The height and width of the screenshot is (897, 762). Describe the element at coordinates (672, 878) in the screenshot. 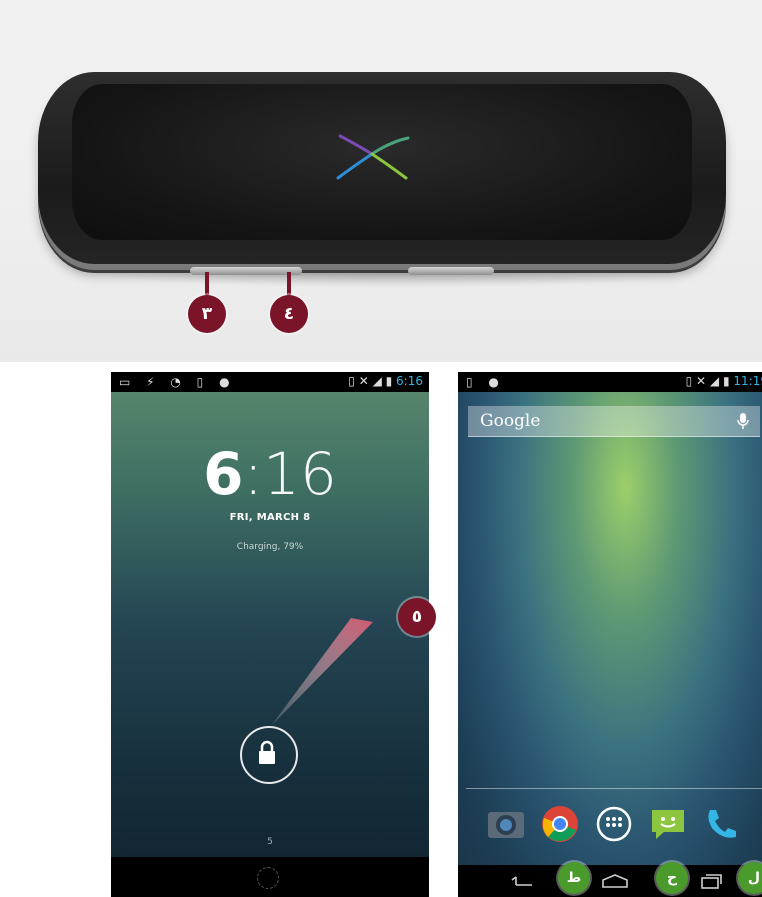

I see `callout-home: ح` at that location.